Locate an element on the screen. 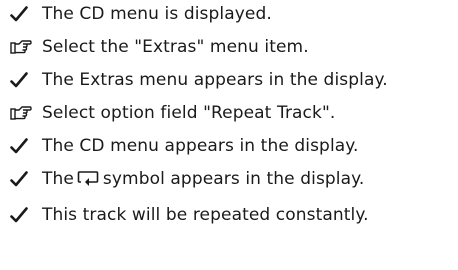  step-text: Select option field "Repeat Track". is located at coordinates (189, 113).